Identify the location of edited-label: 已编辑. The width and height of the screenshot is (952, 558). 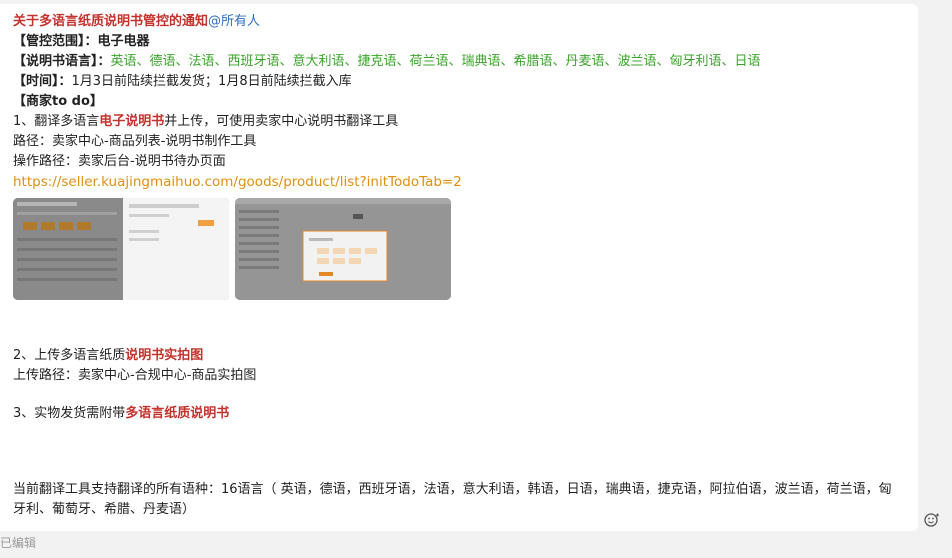
(18, 543).